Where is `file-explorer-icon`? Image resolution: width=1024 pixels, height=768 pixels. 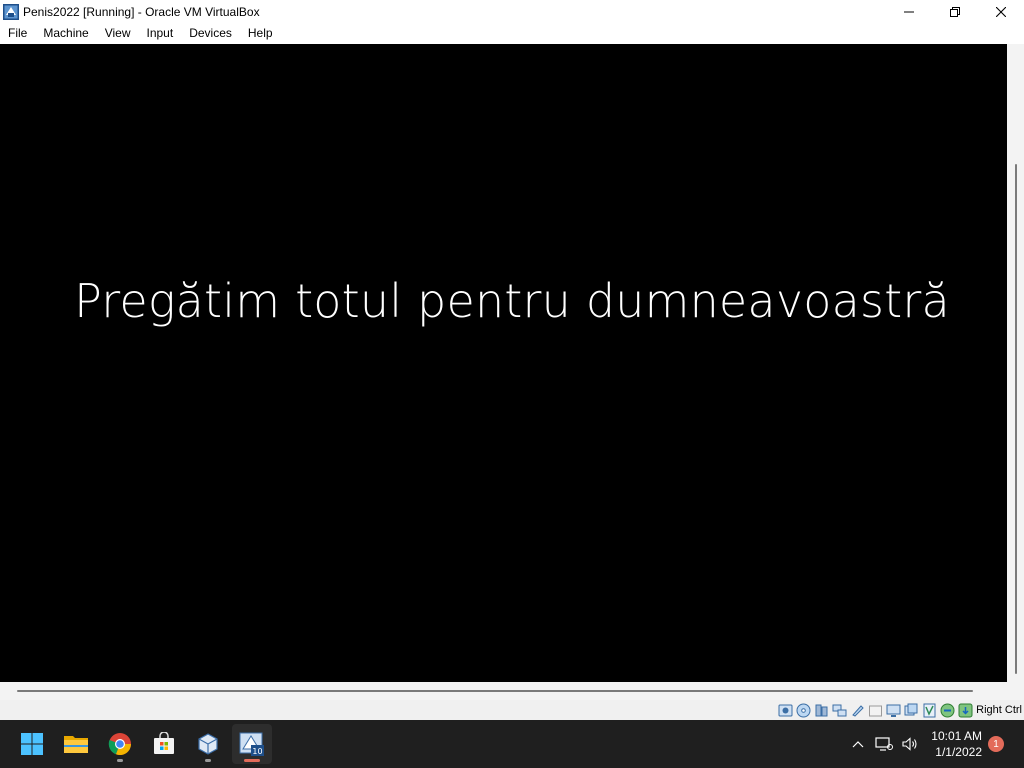 file-explorer-icon is located at coordinates (76, 744).